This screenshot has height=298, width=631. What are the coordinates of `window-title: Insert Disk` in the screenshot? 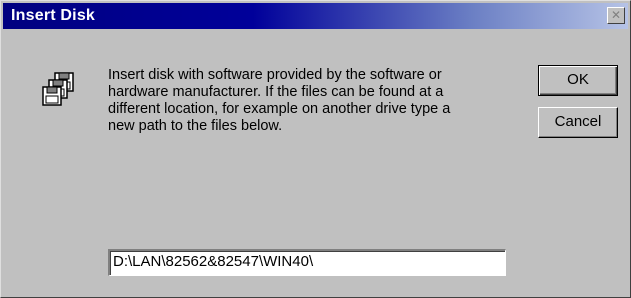 It's located at (53, 15).